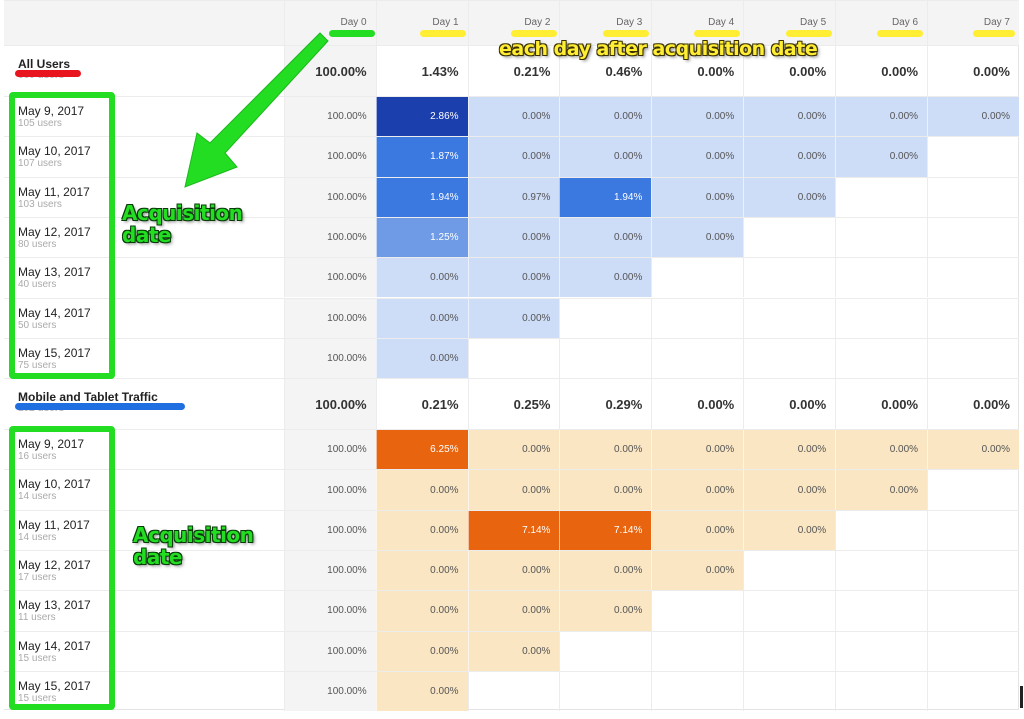 This screenshot has height=719, width=1024. I want to click on cohort-cell-day-3: 1.94%, so click(605, 197).